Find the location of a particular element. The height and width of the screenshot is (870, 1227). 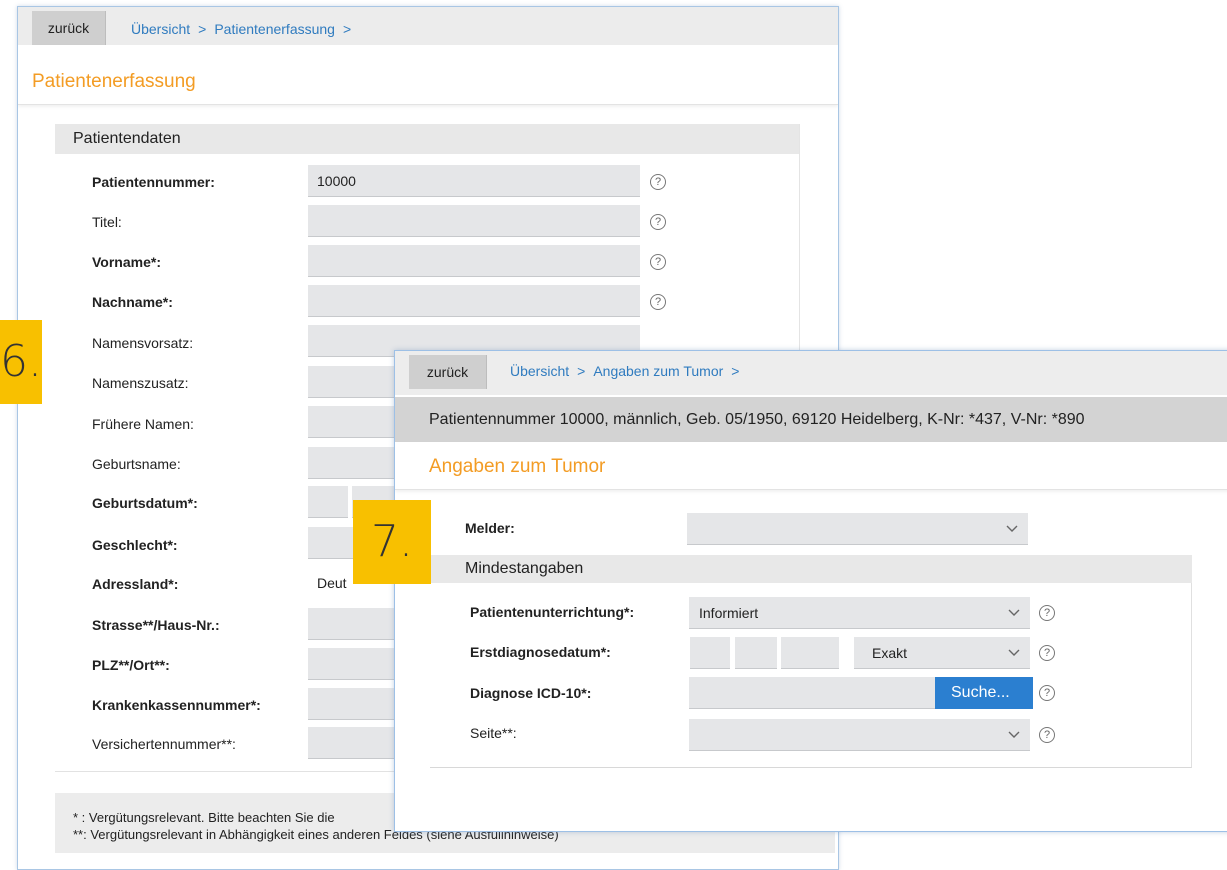

label-namensvorsatz: Namensvorsatz: is located at coordinates (143, 343).